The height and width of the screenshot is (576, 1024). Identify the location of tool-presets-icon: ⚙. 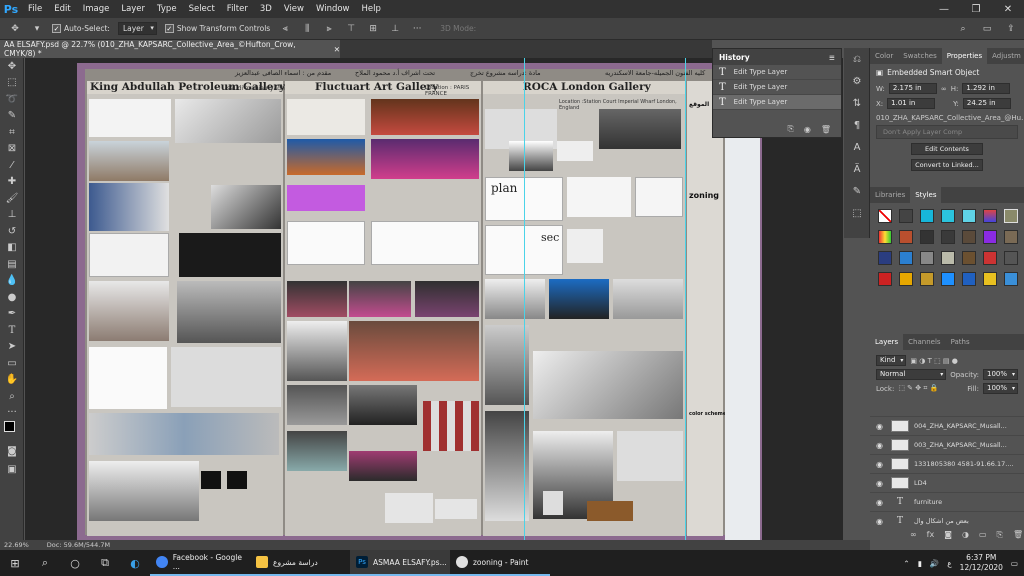
(857, 81).